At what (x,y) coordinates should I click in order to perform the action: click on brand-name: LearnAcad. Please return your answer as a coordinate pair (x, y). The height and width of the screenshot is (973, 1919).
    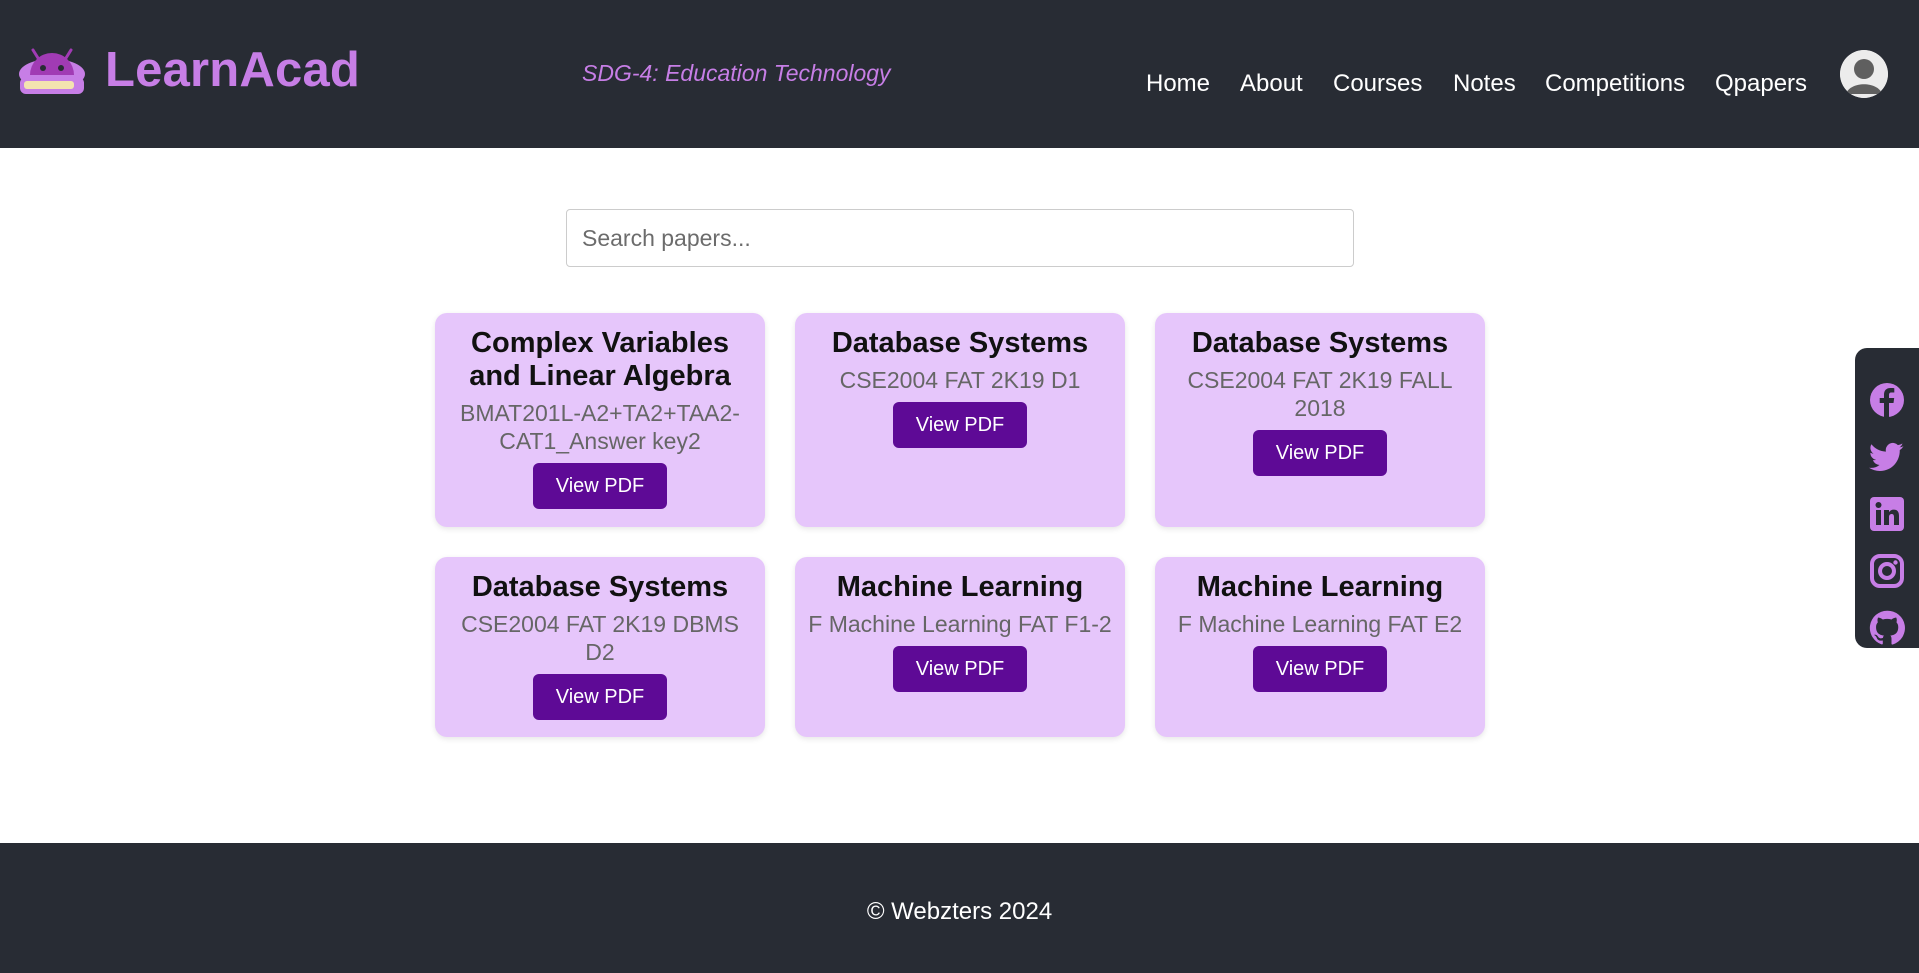
    Looking at the image, I should click on (232, 70).